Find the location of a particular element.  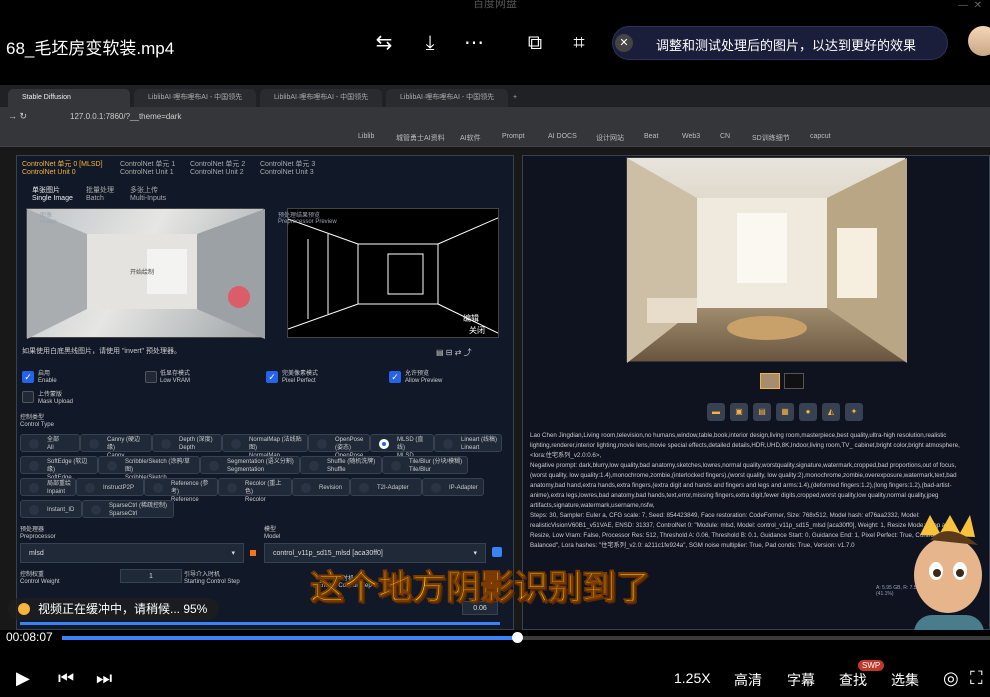

control-type-instructp2p: InstructP2P is located at coordinates (110, 487).